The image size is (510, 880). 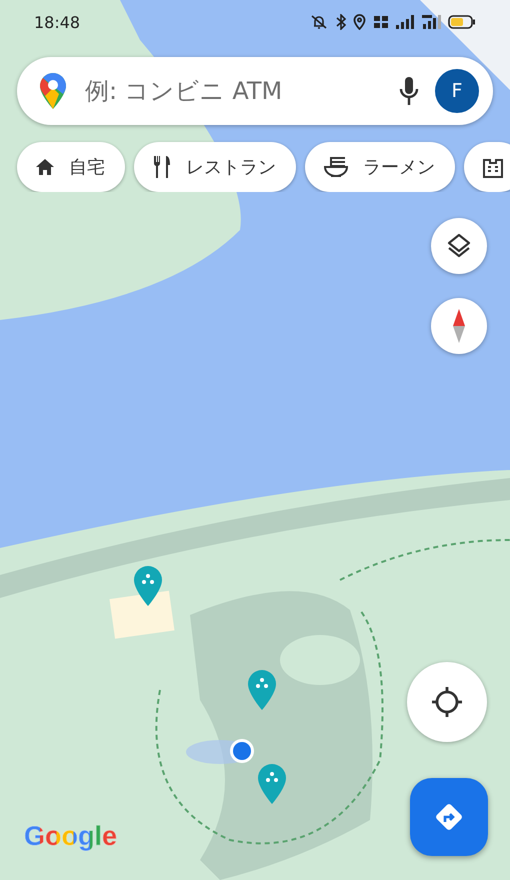 I want to click on muted-bell-icon, so click(x=319, y=22).